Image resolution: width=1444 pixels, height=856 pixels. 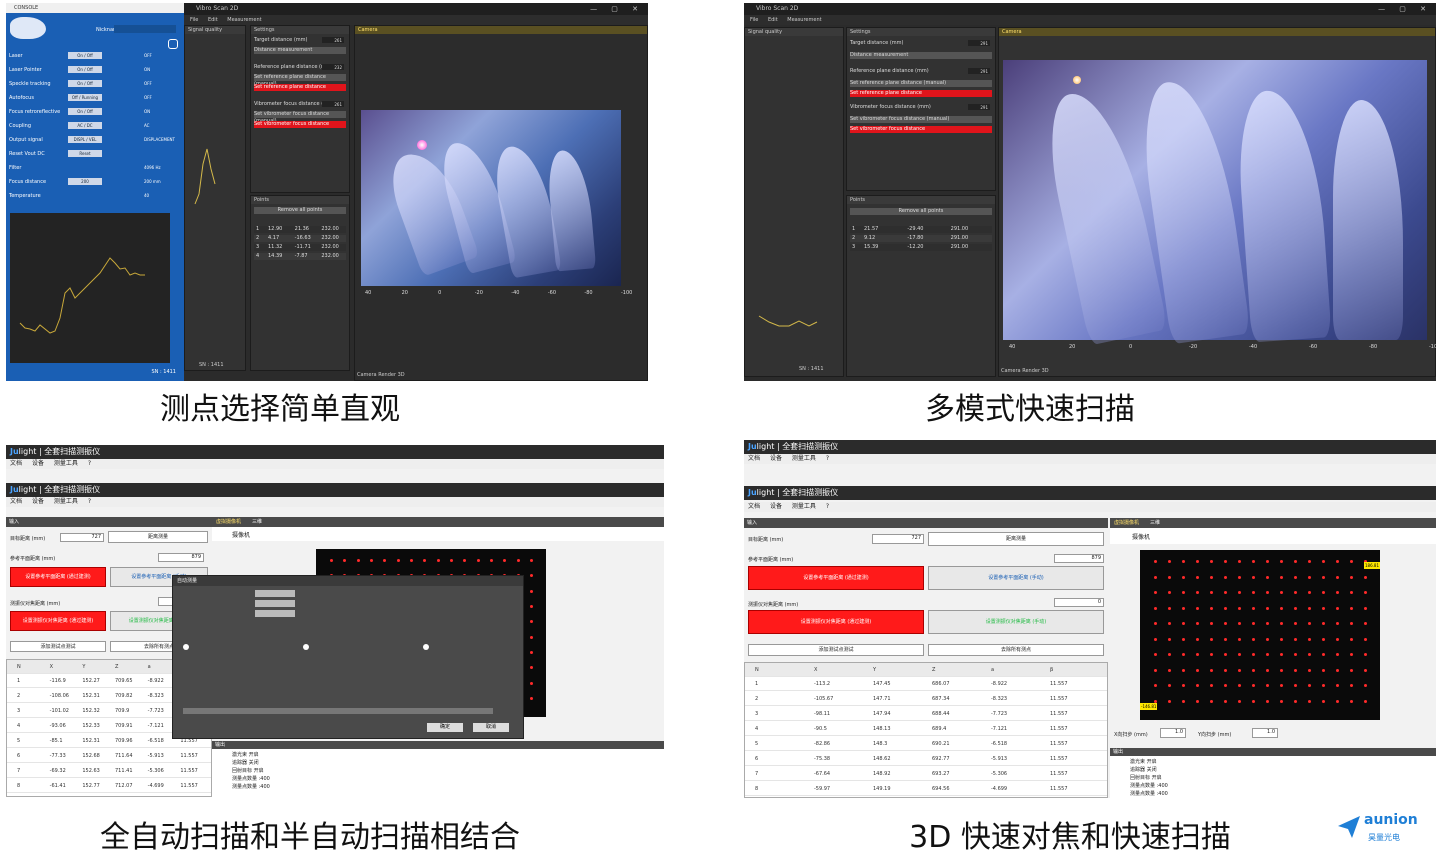 I want to click on menu2-doc-2: 文档, so click(x=754, y=506).